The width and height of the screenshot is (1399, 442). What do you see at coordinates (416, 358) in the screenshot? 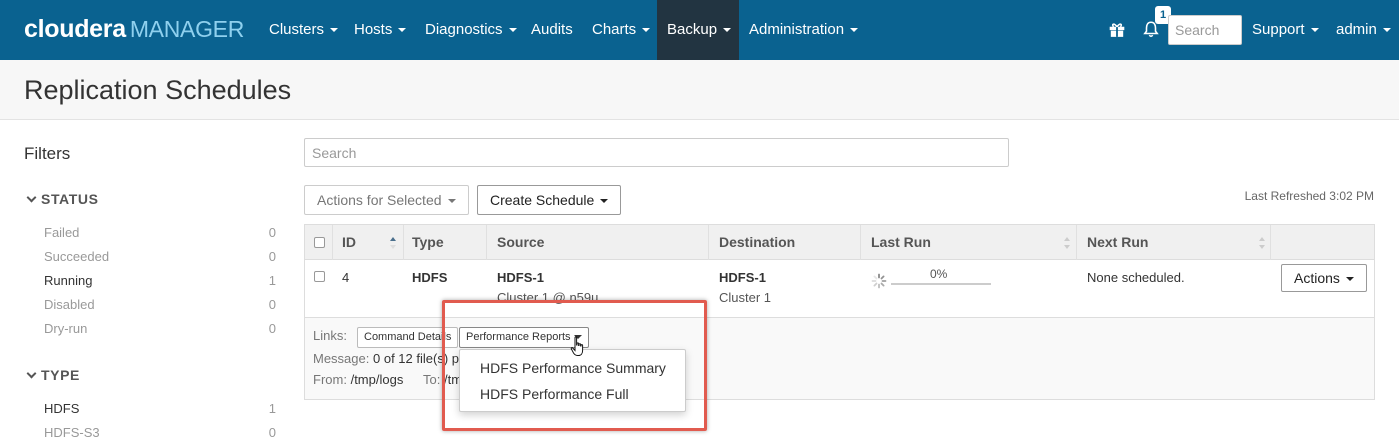
I see `message-text: 0 of 12 file(s) p` at bounding box center [416, 358].